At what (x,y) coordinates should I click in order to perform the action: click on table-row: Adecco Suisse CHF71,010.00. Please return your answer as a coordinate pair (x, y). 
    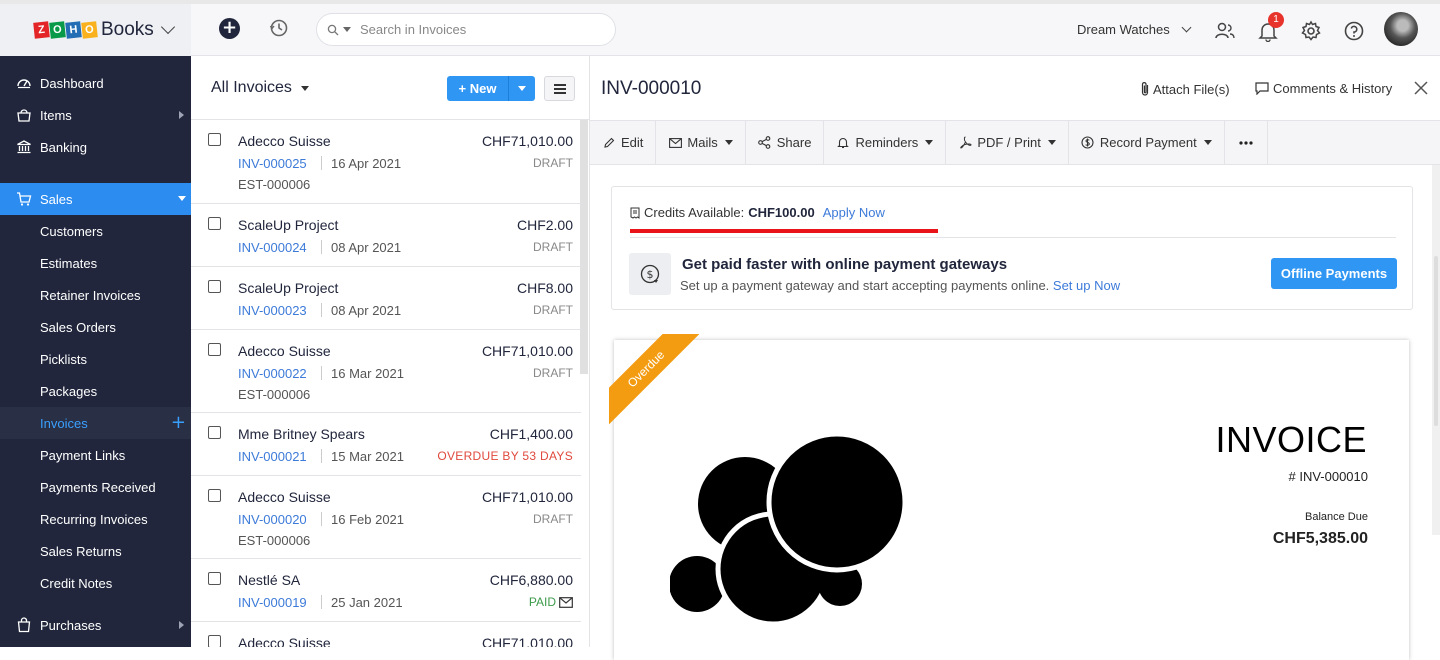
    Looking at the image, I should click on (386, 634).